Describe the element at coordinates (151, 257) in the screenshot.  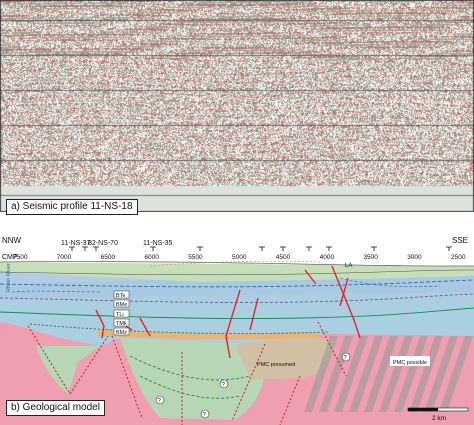
I see `cmp-tick-label: 6000` at that location.